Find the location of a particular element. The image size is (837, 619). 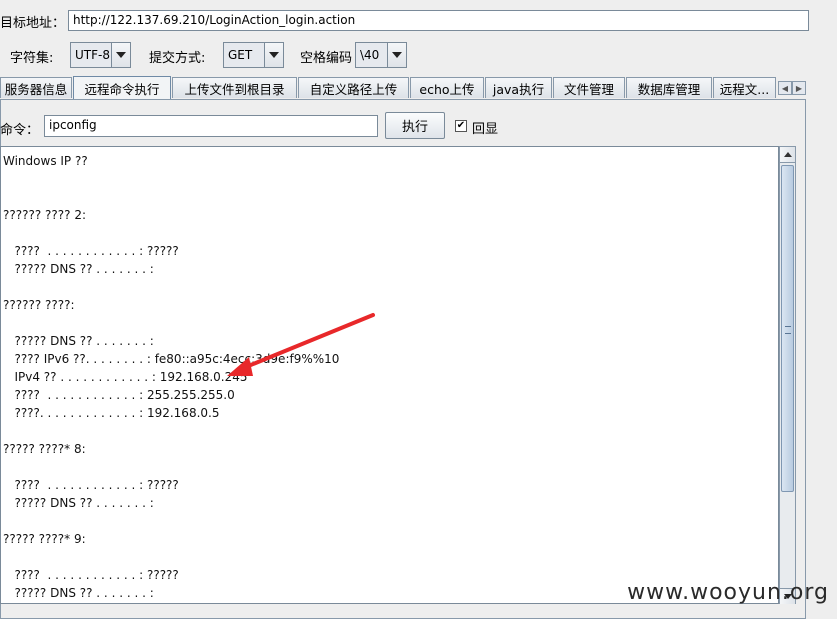

command-input: ipconfig is located at coordinates (211, 126).